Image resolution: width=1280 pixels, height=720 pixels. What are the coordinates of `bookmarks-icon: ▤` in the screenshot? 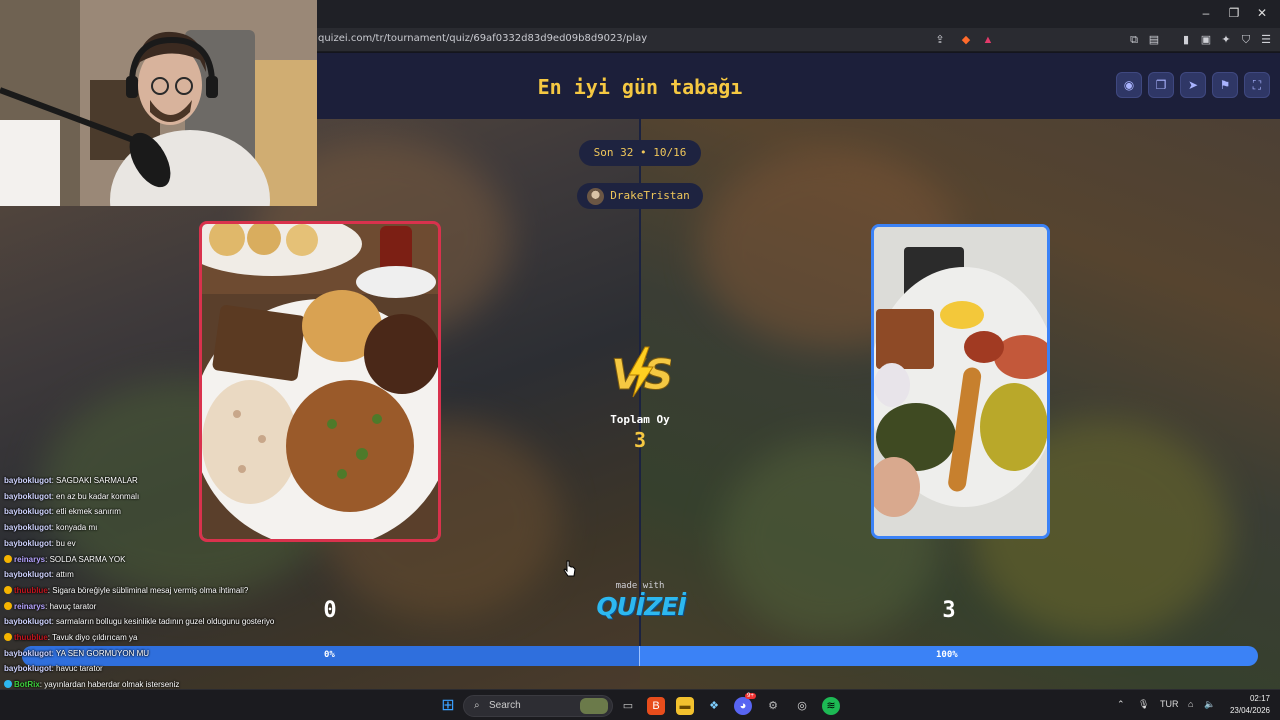 It's located at (1154, 40).